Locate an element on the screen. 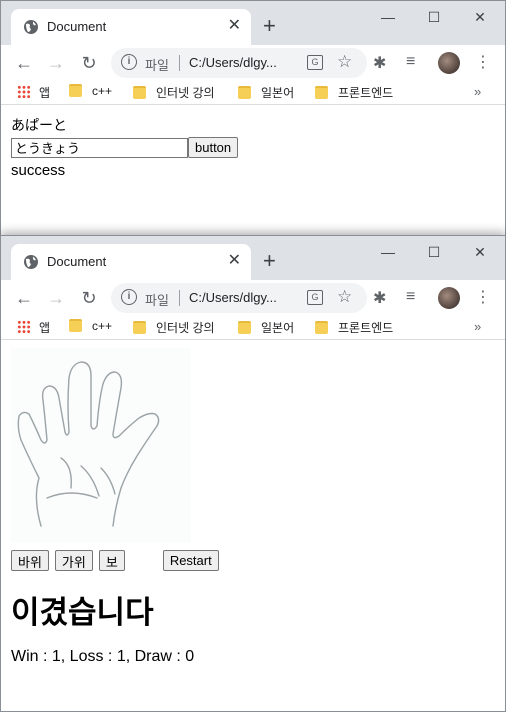 Image resolution: width=506 pixels, height=712 pixels. scissors-button: 가위 is located at coordinates (73, 560).